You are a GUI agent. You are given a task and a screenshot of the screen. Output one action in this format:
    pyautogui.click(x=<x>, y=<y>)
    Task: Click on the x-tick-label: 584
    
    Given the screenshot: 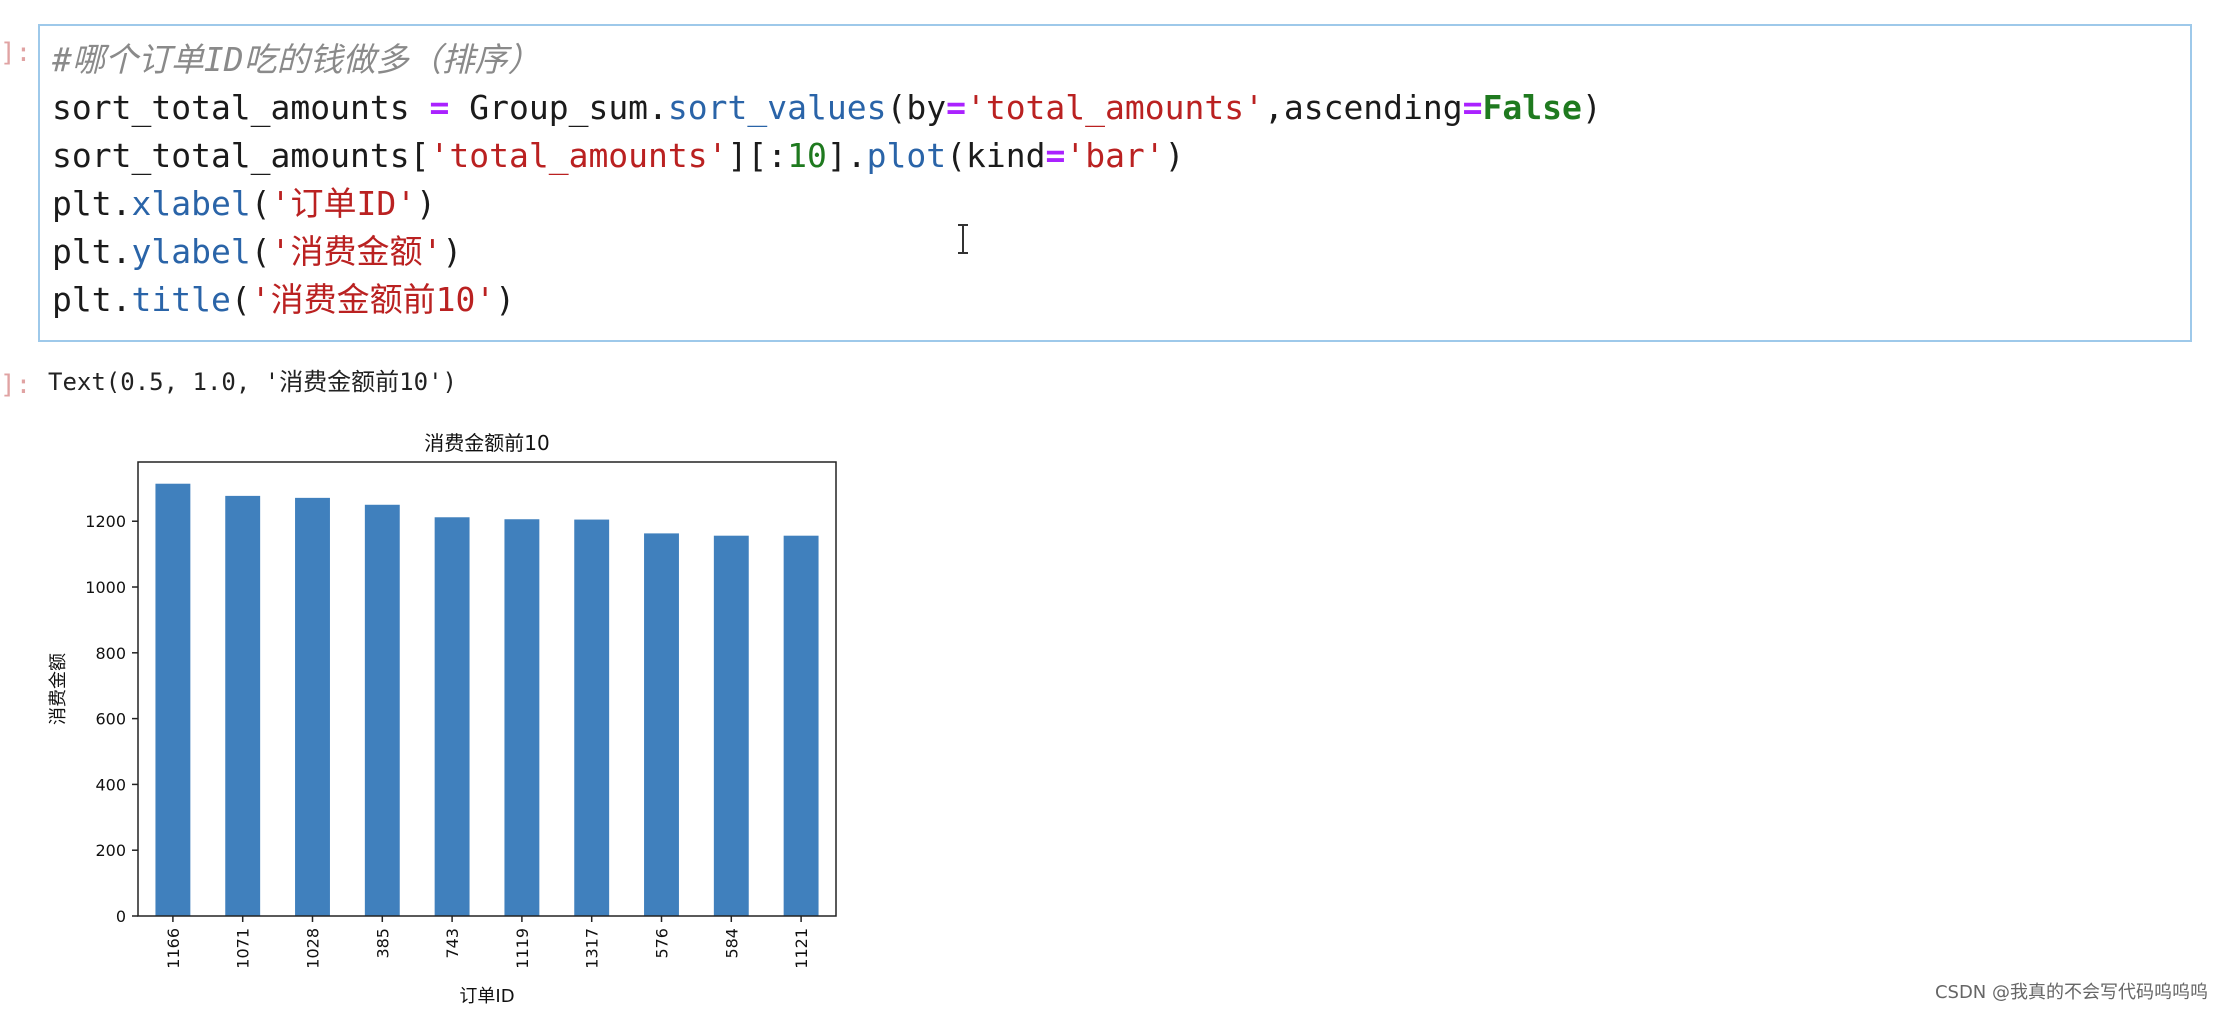 What is the action you would take?
    pyautogui.click(x=731, y=943)
    